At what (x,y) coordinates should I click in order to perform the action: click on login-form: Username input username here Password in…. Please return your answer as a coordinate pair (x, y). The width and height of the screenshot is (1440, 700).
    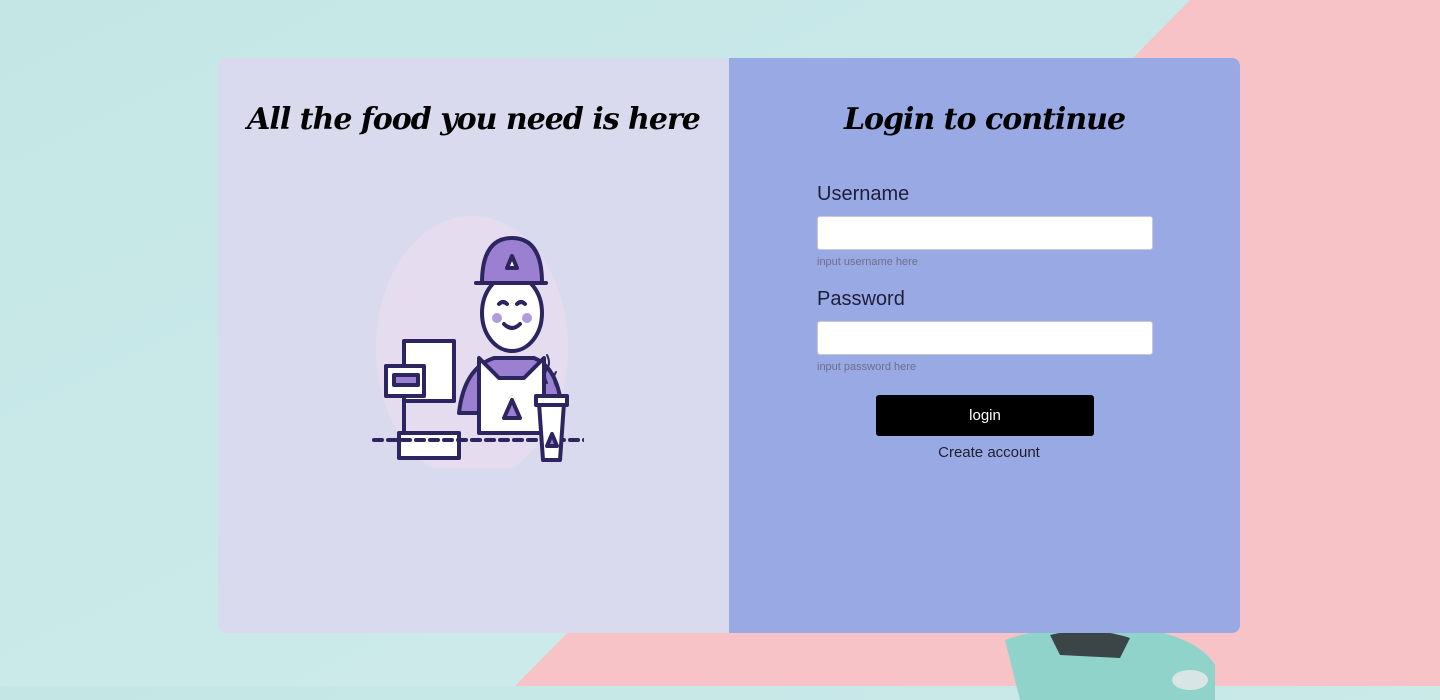
    Looking at the image, I should click on (985, 322).